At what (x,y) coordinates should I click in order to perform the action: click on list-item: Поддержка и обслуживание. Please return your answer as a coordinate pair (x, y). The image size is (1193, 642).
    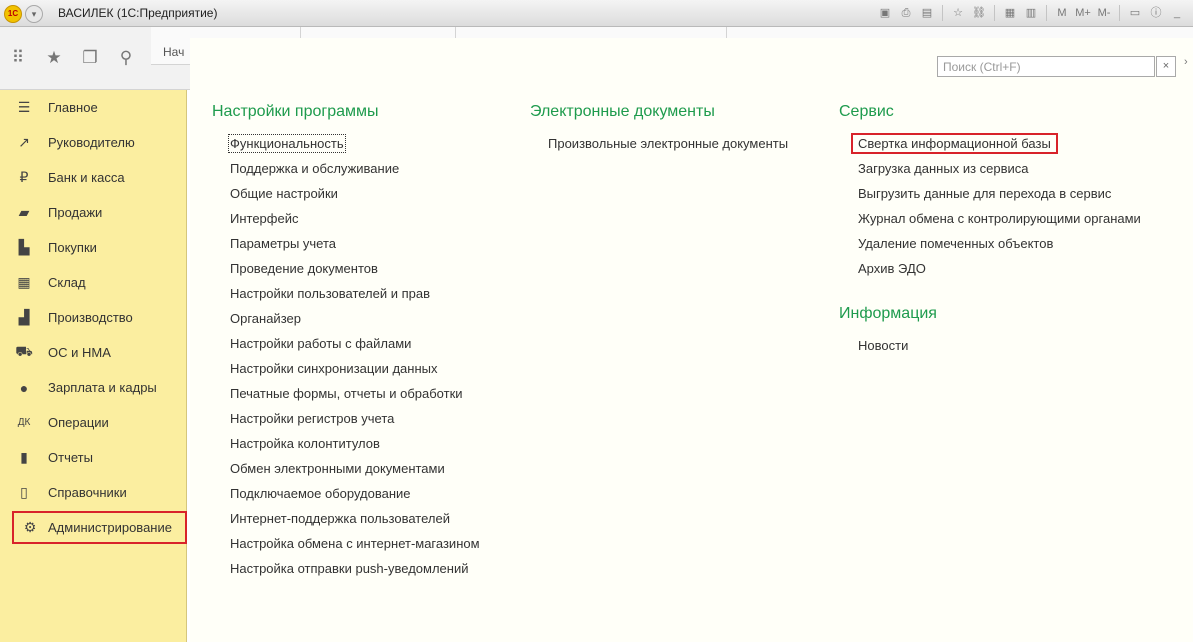
    Looking at the image, I should click on (355, 168).